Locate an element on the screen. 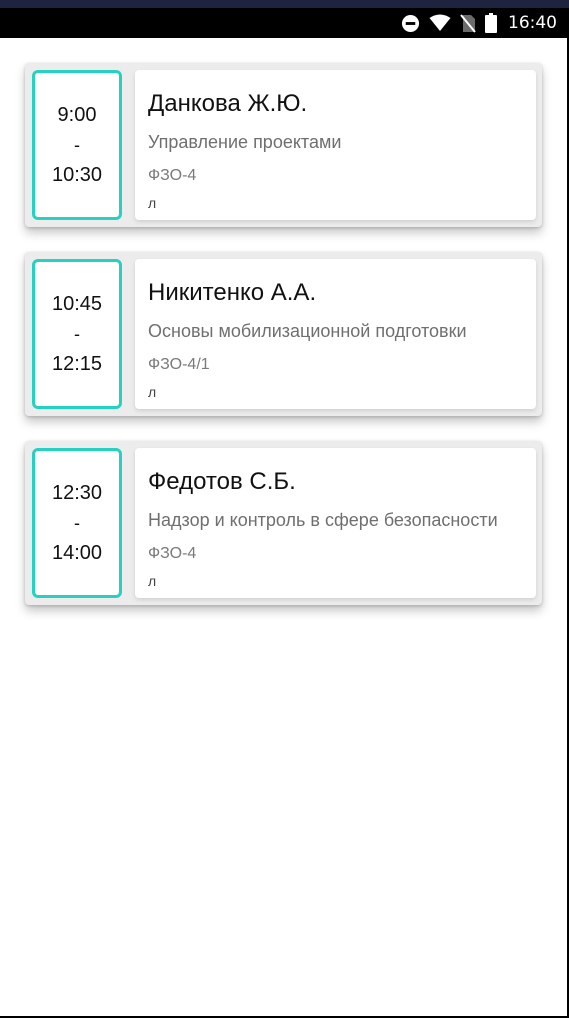 The image size is (569, 1018). end-time: 14:00 is located at coordinates (77, 553).